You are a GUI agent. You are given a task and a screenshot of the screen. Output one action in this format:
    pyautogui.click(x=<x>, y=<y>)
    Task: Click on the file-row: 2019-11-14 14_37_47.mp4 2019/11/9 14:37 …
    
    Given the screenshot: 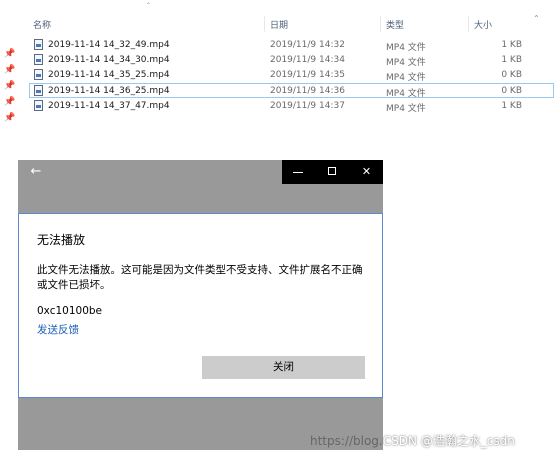 What is the action you would take?
    pyautogui.click(x=292, y=106)
    